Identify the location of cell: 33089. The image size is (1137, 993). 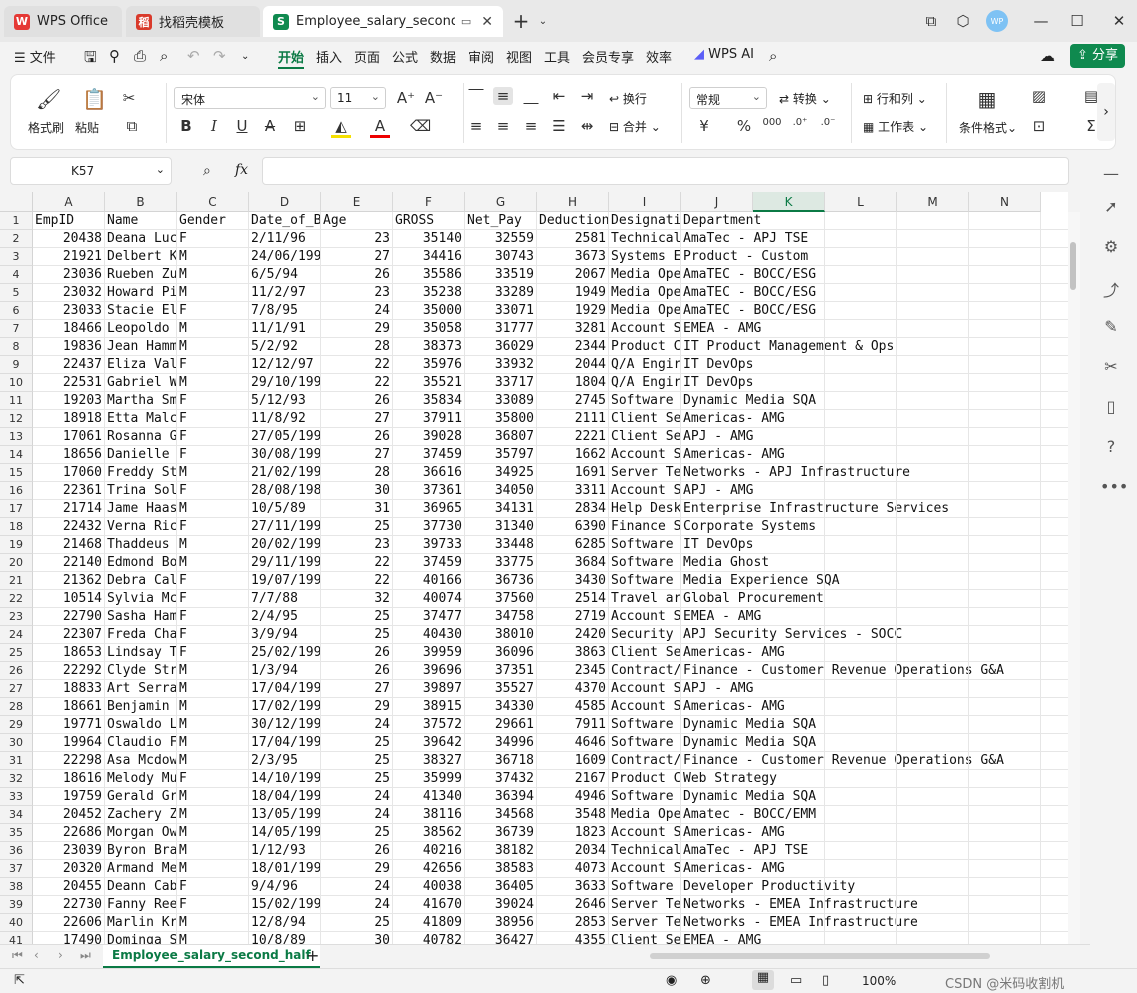
(501, 401).